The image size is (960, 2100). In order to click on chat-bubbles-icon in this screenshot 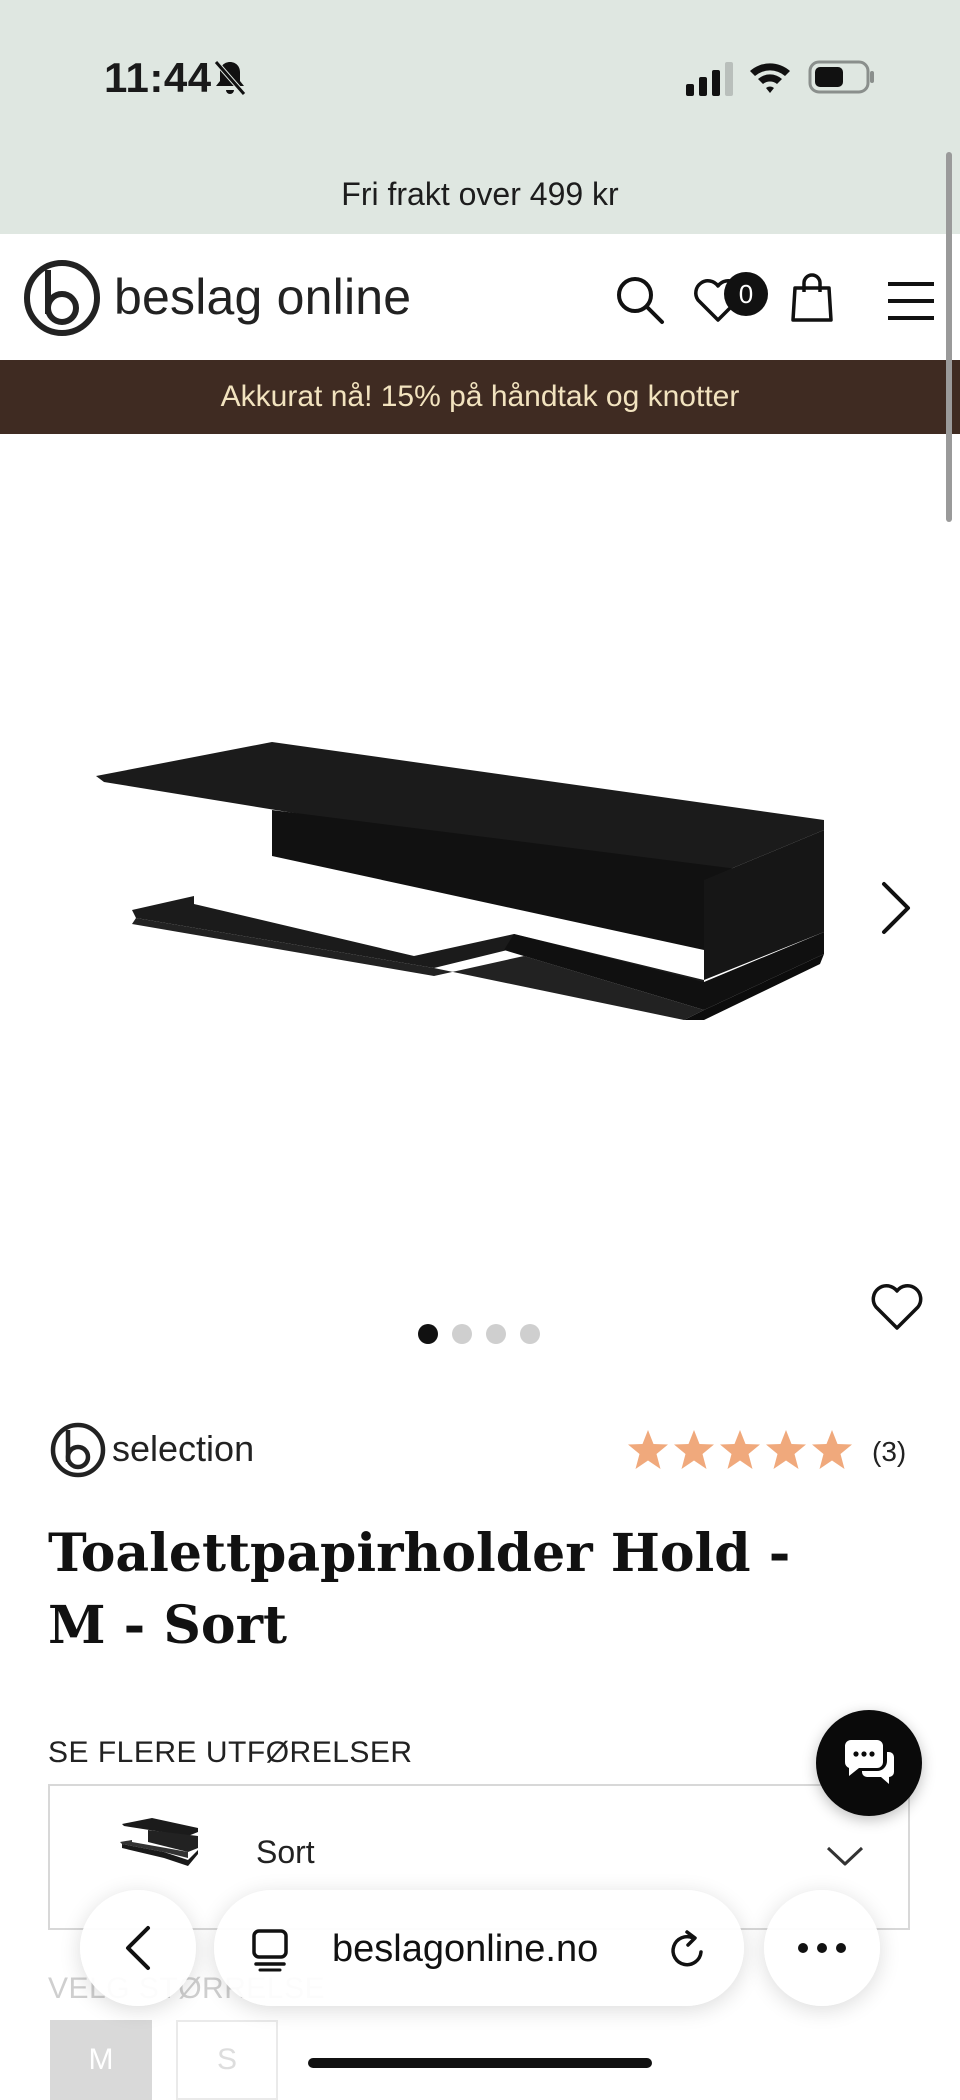, I will do `click(869, 1762)`.